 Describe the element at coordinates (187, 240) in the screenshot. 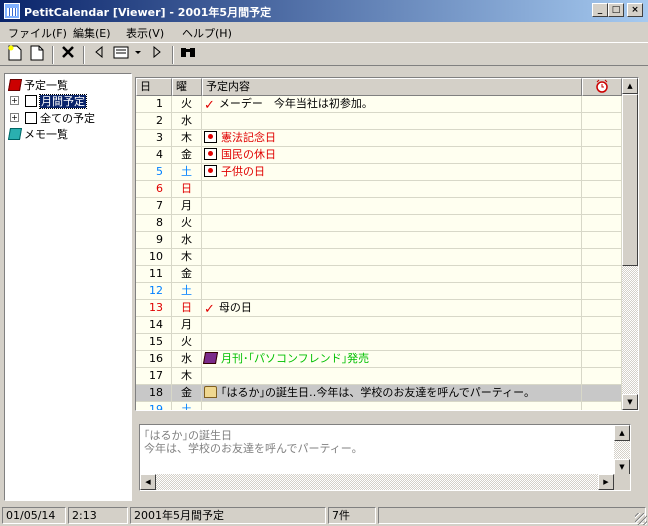

I see `row-weekday: 水` at that location.